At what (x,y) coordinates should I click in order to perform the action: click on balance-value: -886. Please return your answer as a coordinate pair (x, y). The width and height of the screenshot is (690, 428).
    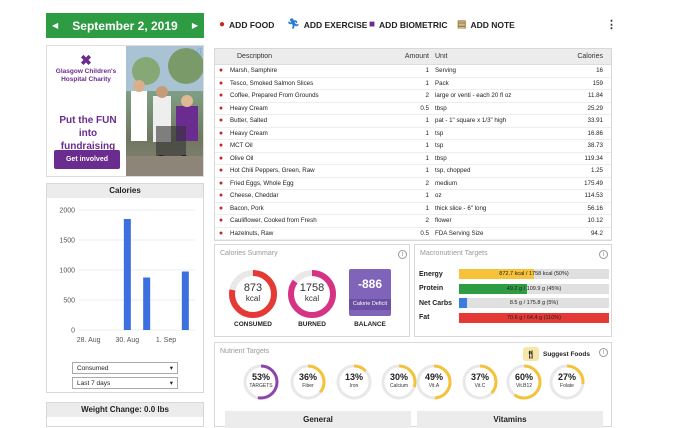
    Looking at the image, I should click on (370, 284).